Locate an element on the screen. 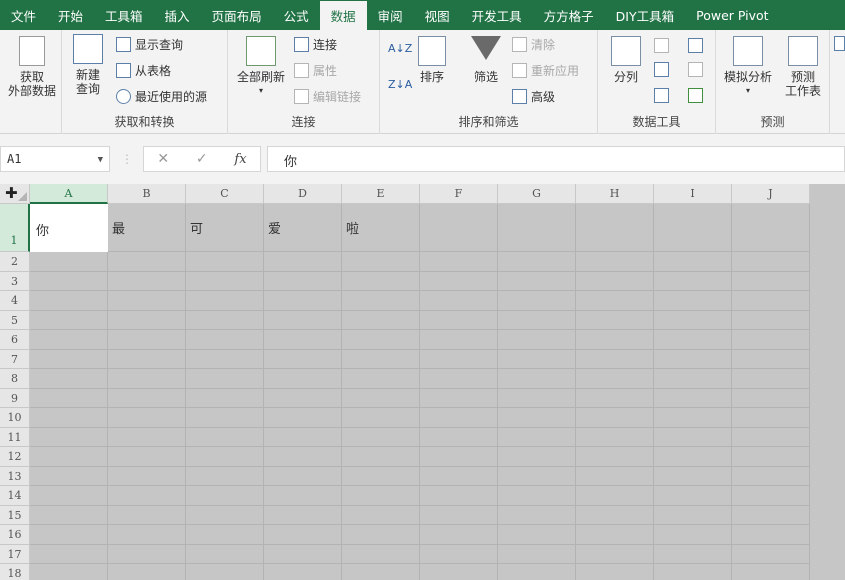 The height and width of the screenshot is (580, 845). cell-j2 is located at coordinates (771, 262).